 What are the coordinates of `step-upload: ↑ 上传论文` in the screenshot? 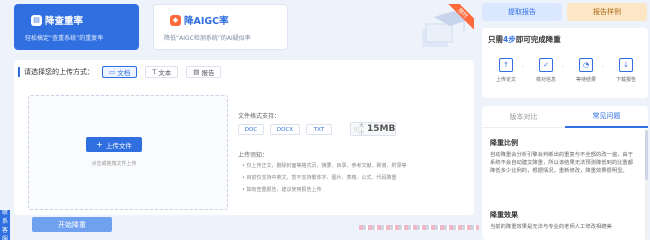 It's located at (506, 70).